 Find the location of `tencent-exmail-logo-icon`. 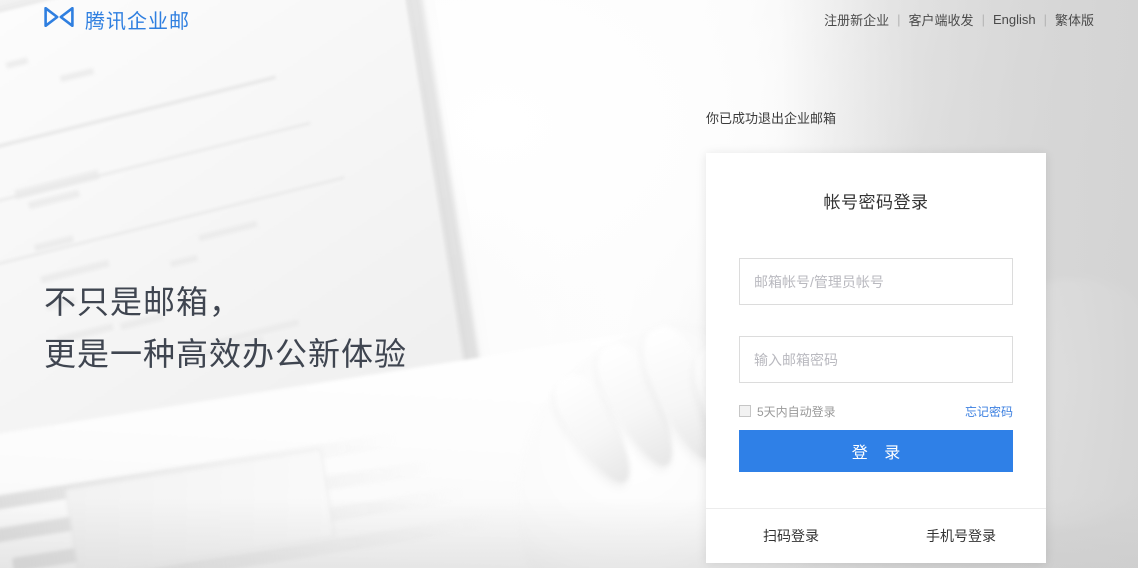

tencent-exmail-logo-icon is located at coordinates (59, 19).